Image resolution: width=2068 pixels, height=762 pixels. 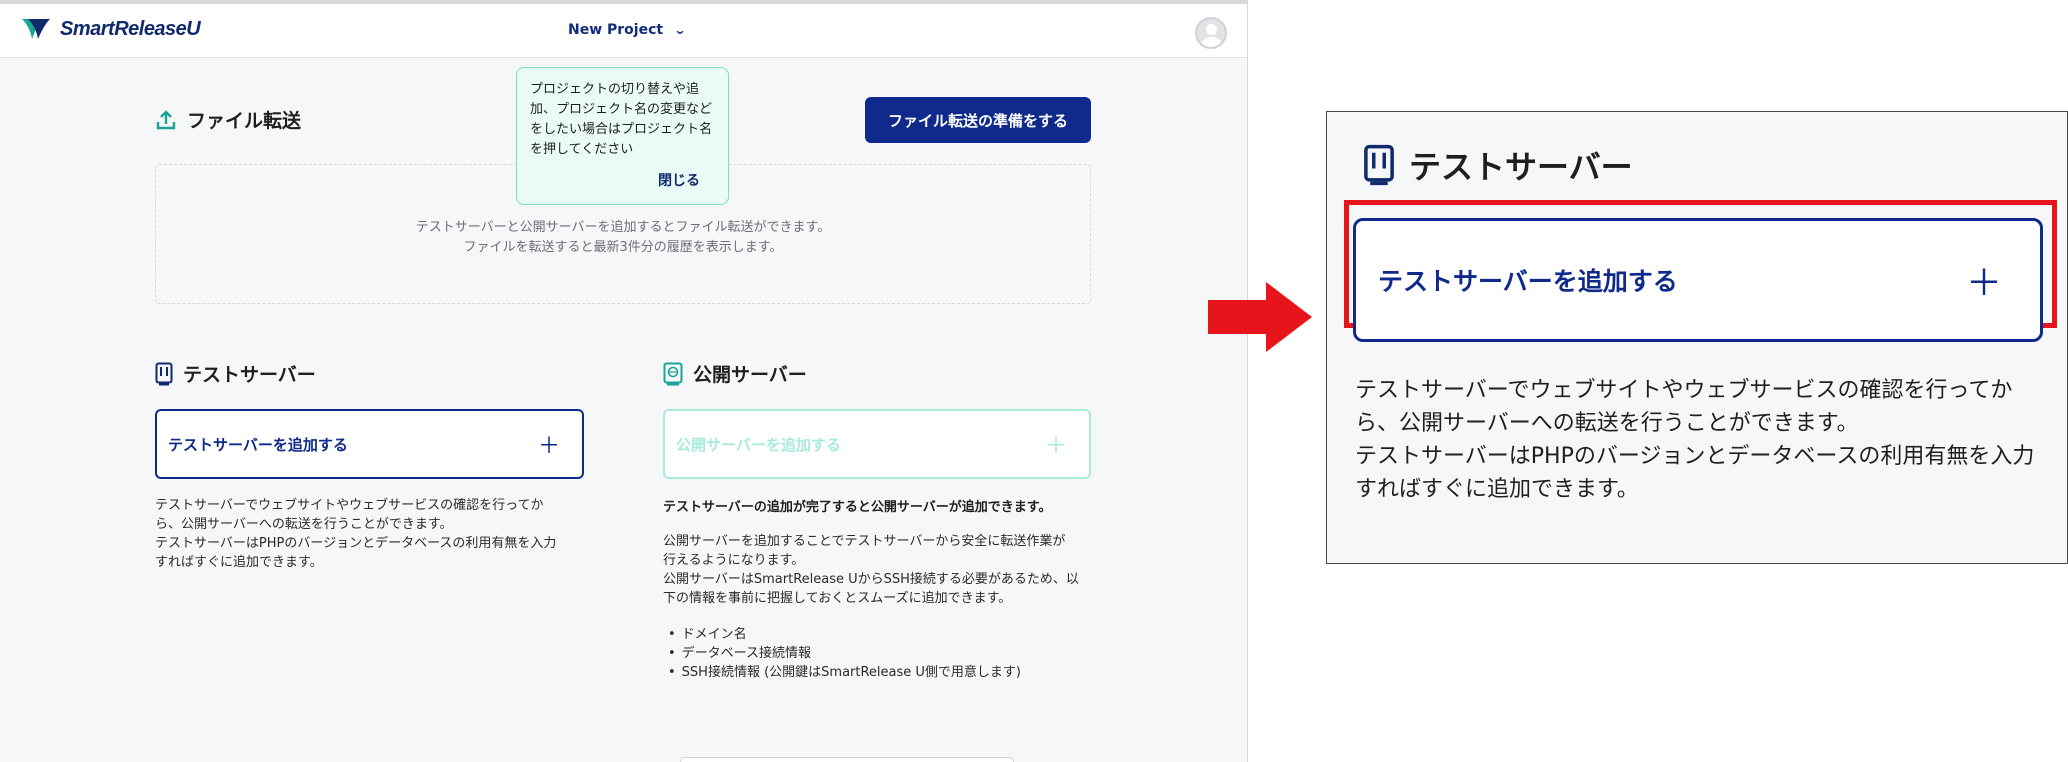 What do you see at coordinates (1260, 317) in the screenshot?
I see `right-arrow-icon` at bounding box center [1260, 317].